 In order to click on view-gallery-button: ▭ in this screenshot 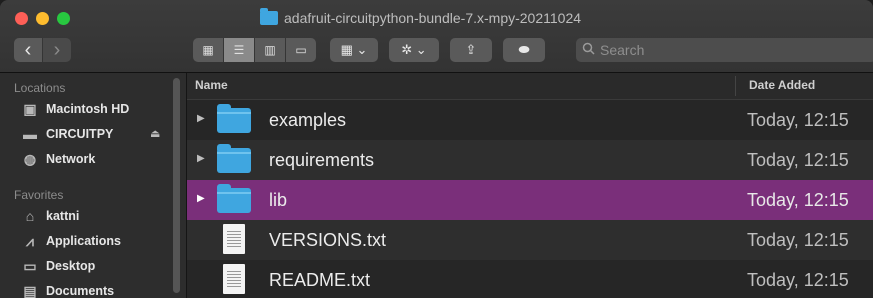, I will do `click(301, 50)`.